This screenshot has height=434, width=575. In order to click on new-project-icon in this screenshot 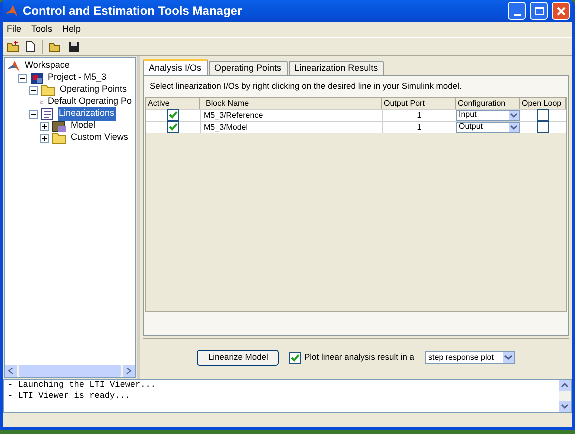, I will do `click(13, 46)`.